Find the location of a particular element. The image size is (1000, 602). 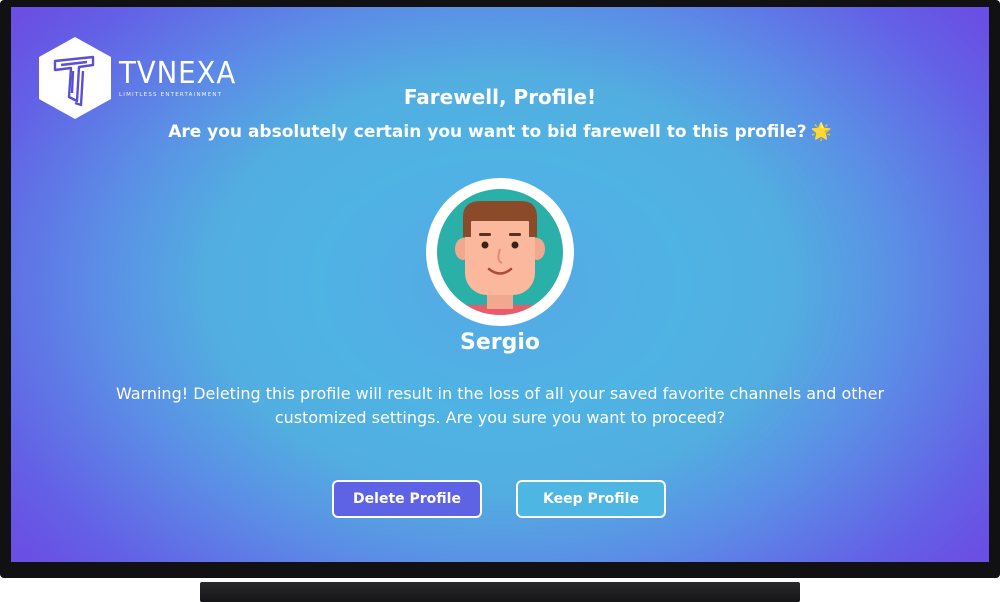

delete-profile-button: Delete Profile is located at coordinates (407, 499).